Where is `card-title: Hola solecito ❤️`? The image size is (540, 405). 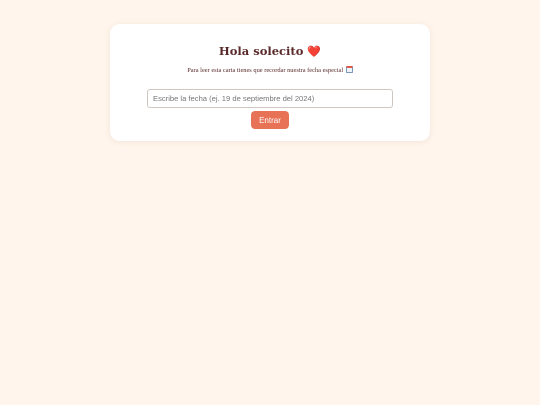
card-title: Hola solecito ❤️ is located at coordinates (270, 51).